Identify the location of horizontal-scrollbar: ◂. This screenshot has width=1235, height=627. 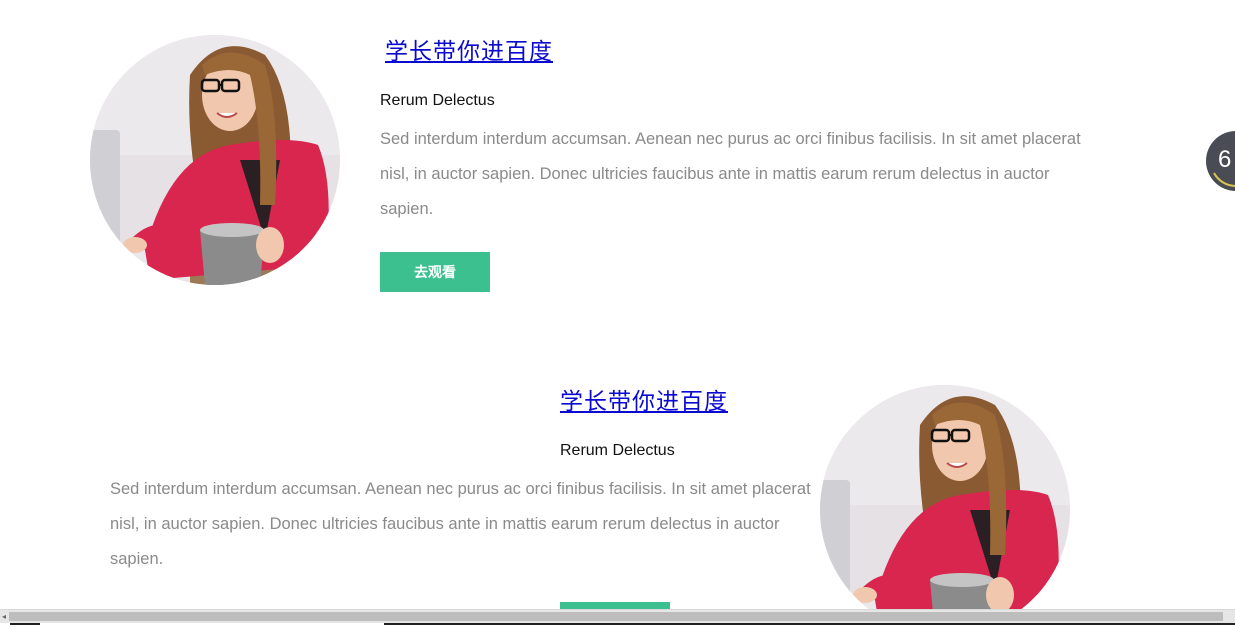
(617, 616).